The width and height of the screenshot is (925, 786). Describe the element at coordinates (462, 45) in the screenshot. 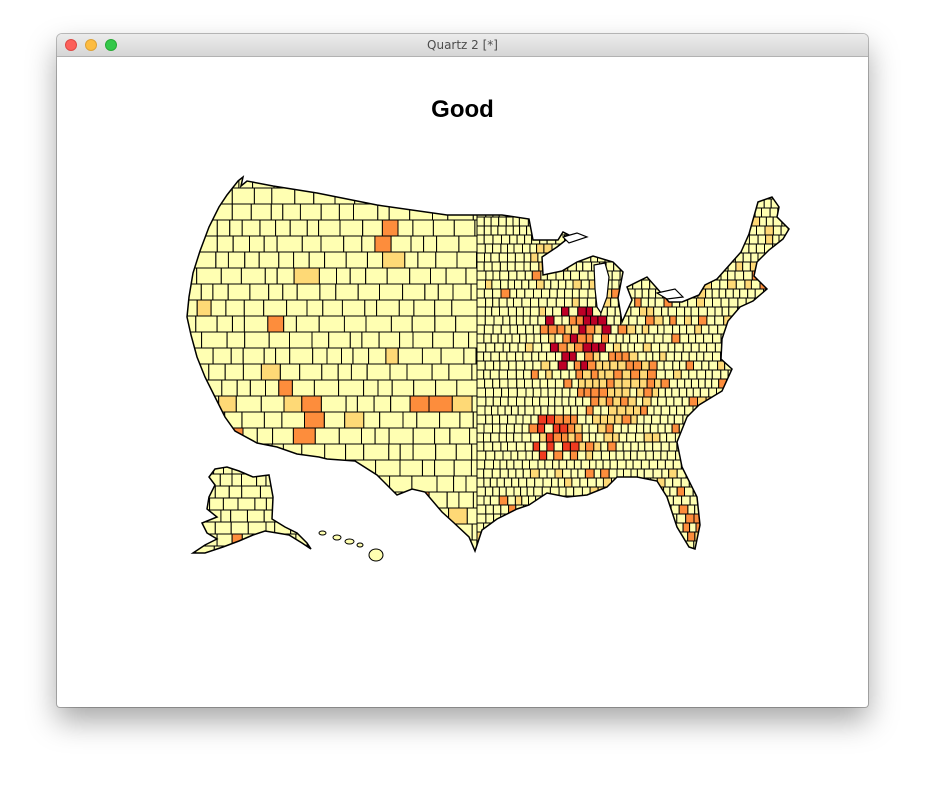

I see `title-bar: Quartz 2 [*]` at that location.